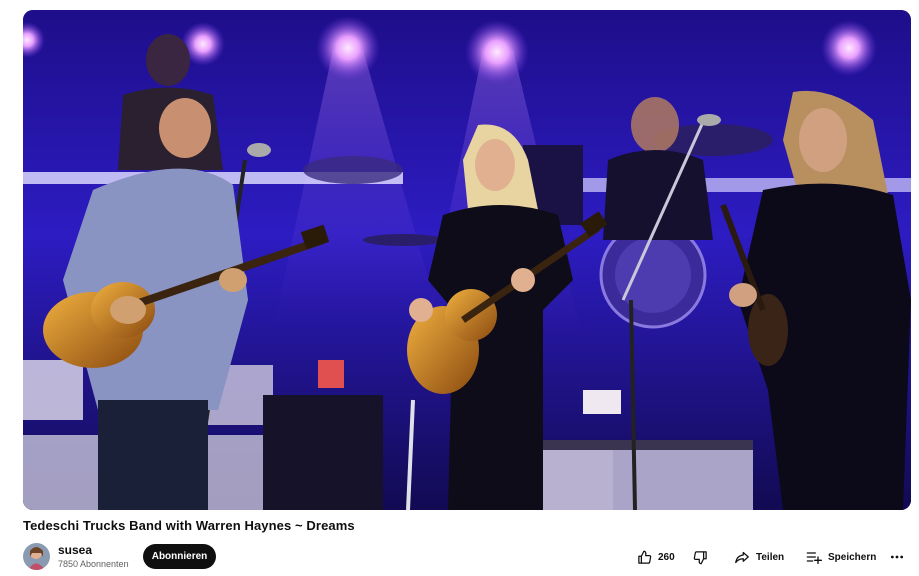 This screenshot has height=576, width=919. I want to click on like-count: 260, so click(666, 557).